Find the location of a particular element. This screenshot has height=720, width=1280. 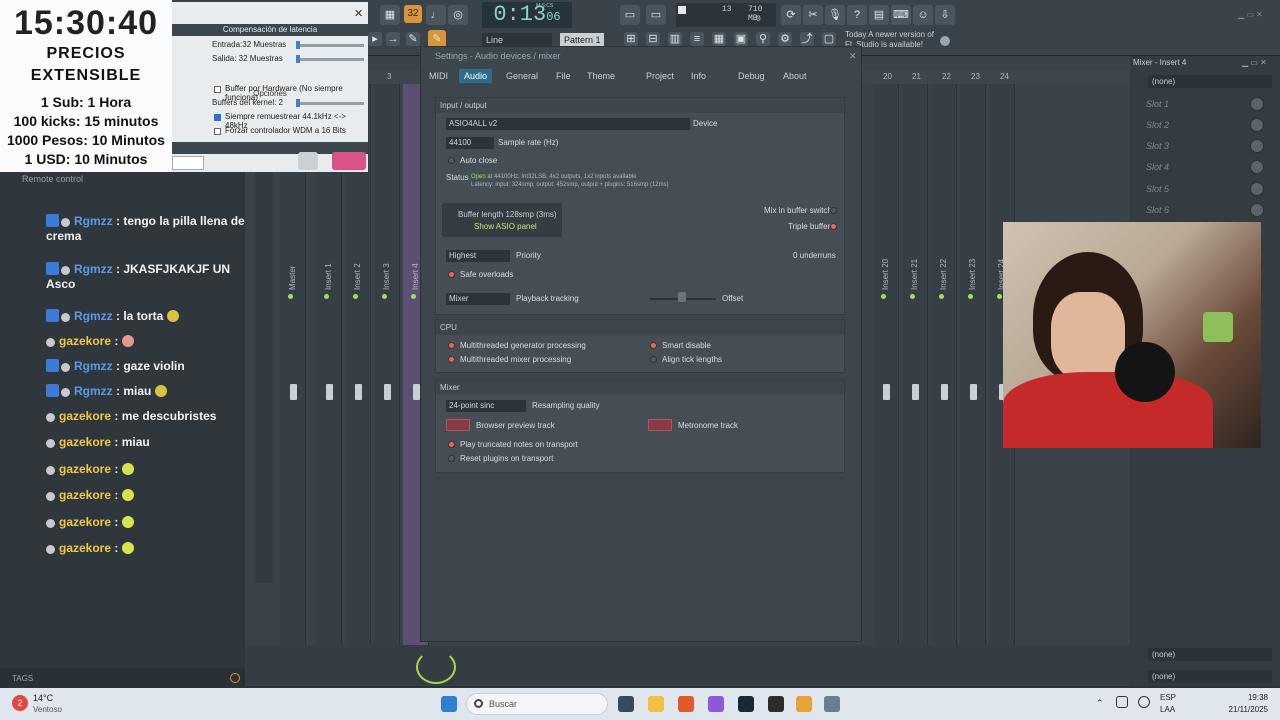

plug-icon: ⚲ is located at coordinates (763, 39).